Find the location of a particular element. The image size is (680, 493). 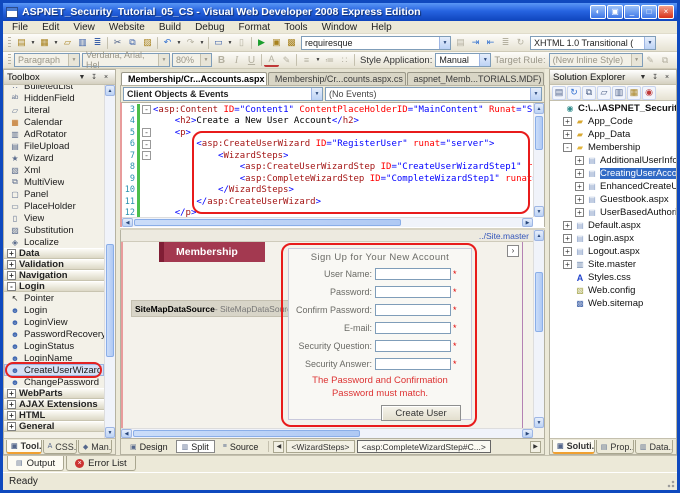

fold-marker-icon: - is located at coordinates (146, 144).